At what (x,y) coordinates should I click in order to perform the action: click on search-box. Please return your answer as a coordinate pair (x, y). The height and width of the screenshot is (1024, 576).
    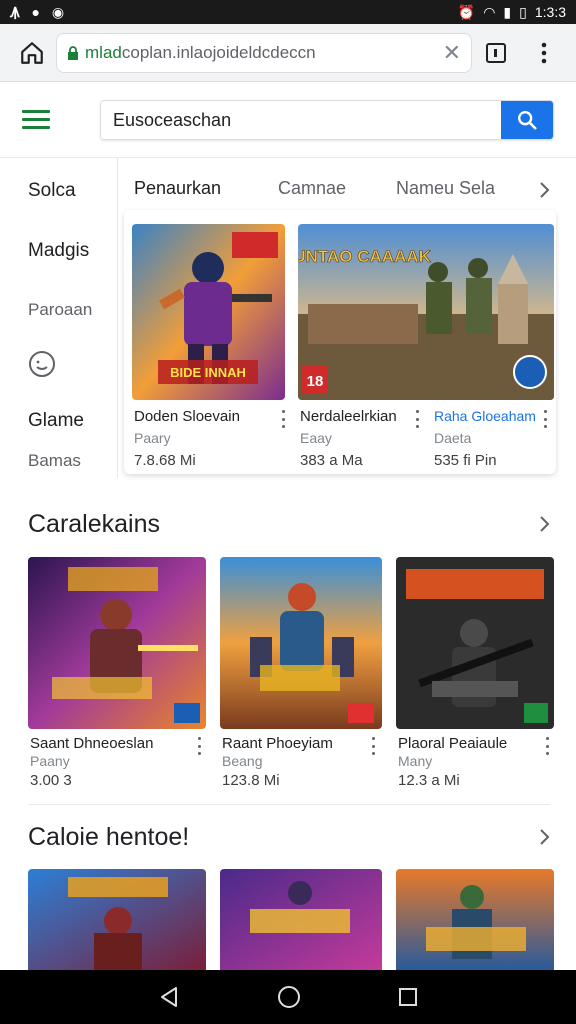
    Looking at the image, I should click on (327, 120).